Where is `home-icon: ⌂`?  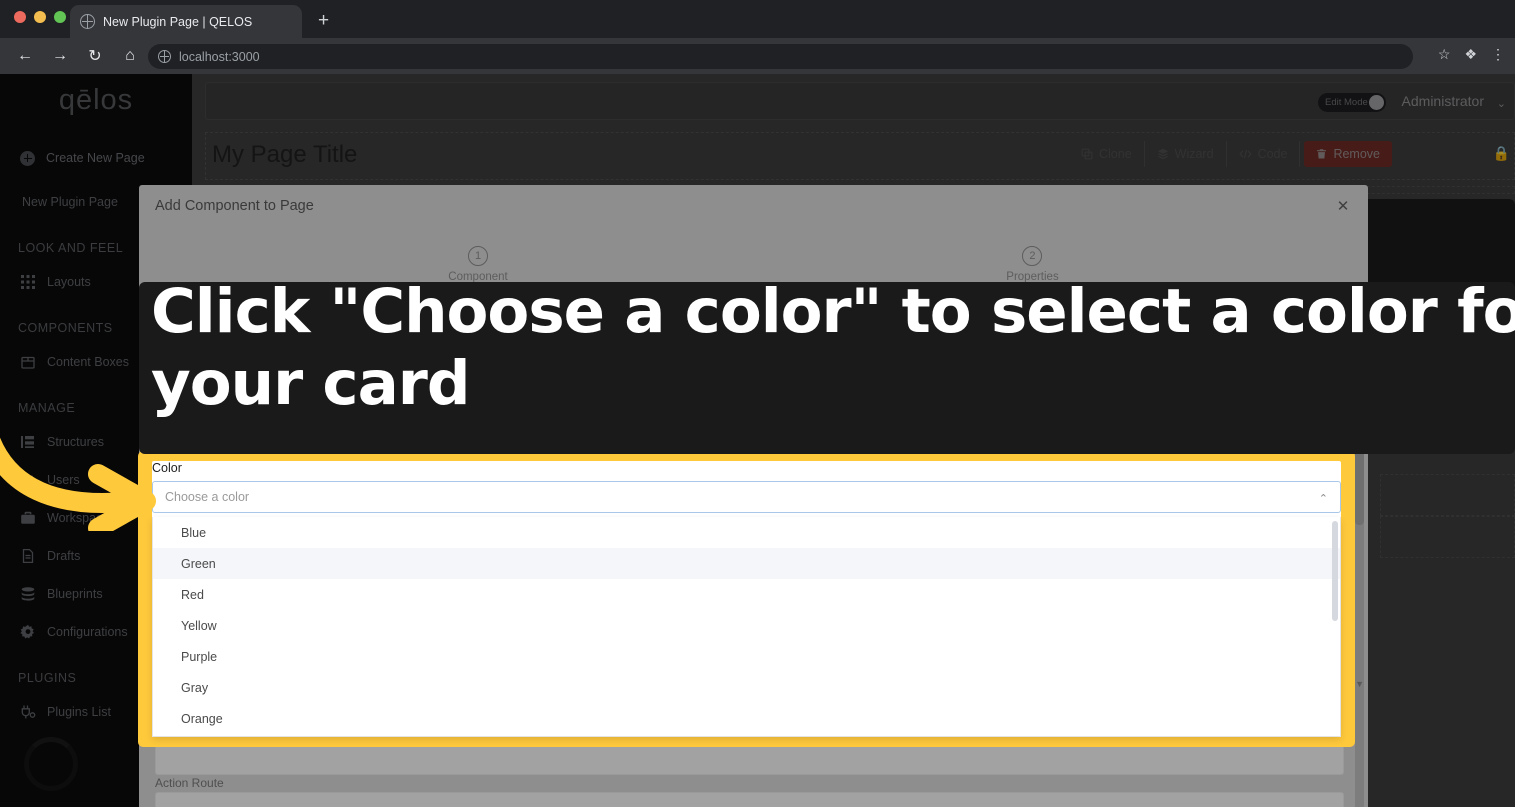 home-icon: ⌂ is located at coordinates (130, 56).